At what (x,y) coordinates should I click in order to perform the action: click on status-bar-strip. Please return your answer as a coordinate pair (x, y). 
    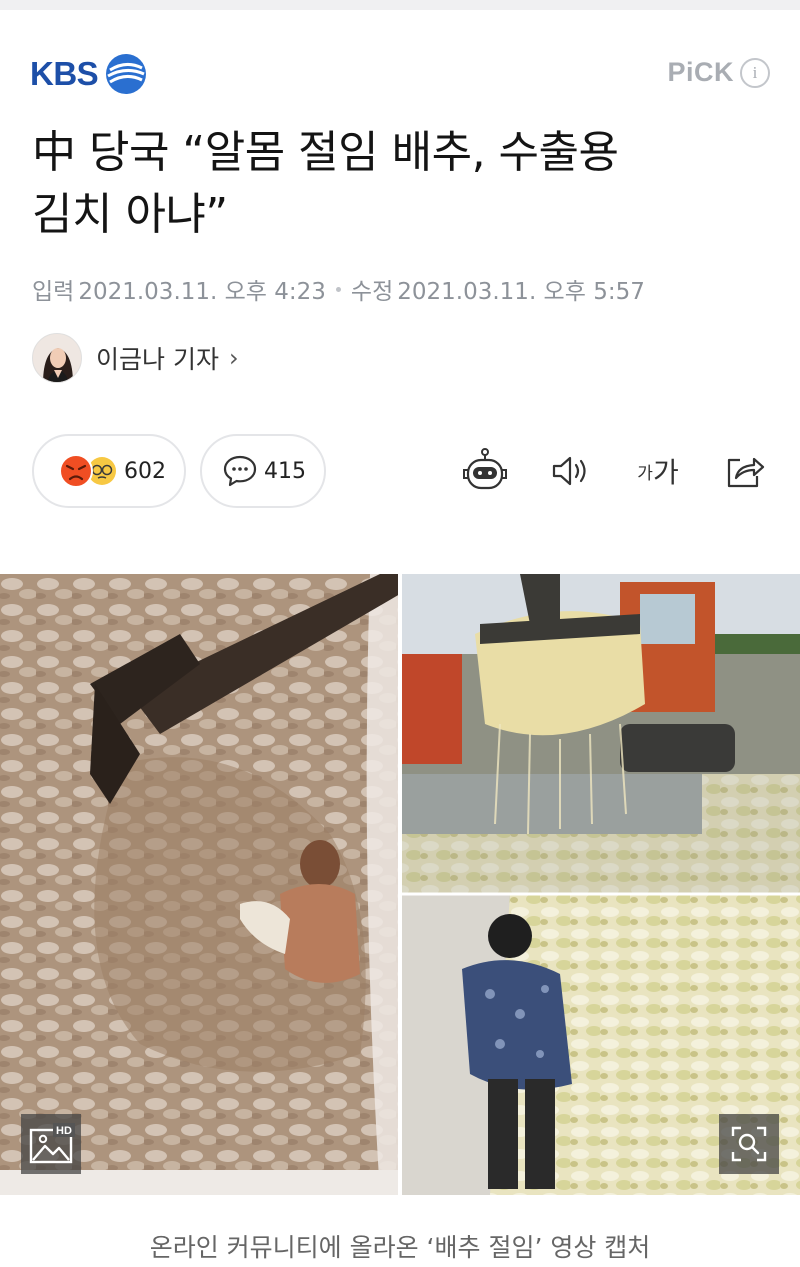
    Looking at the image, I should click on (400, 5).